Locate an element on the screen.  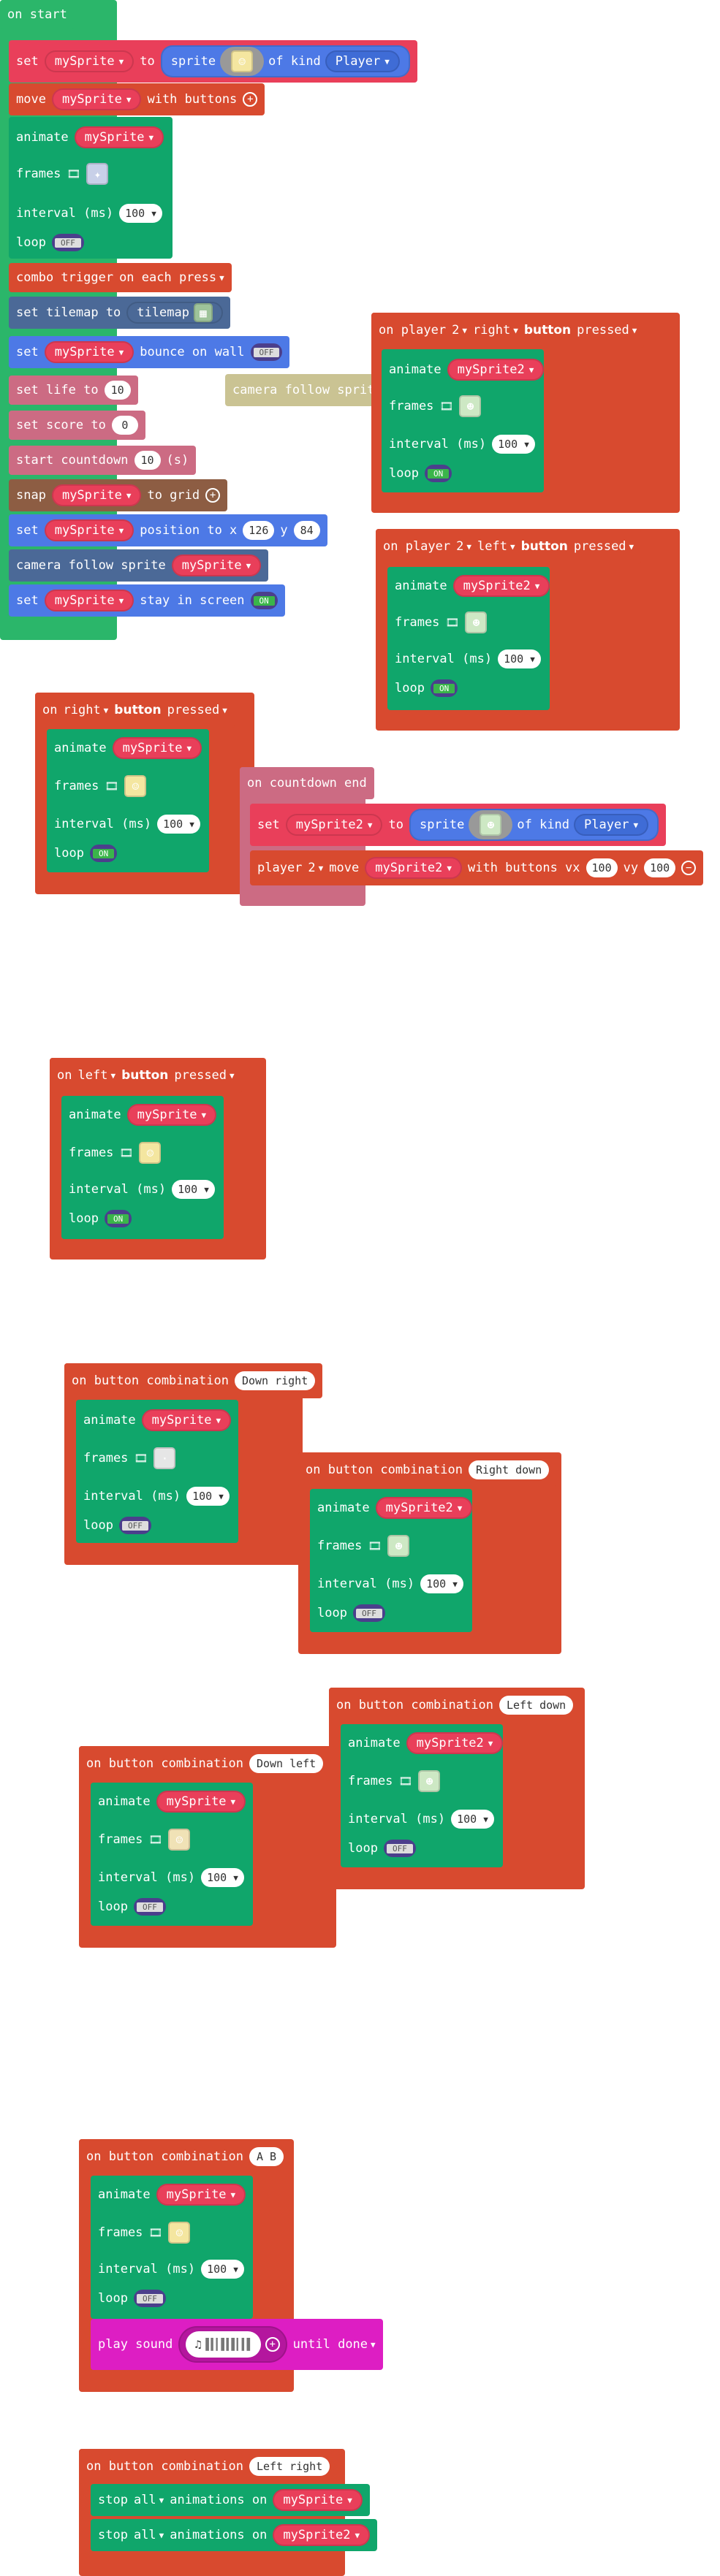
move-block: move mySprite ▼ with buttons + is located at coordinates (137, 99).